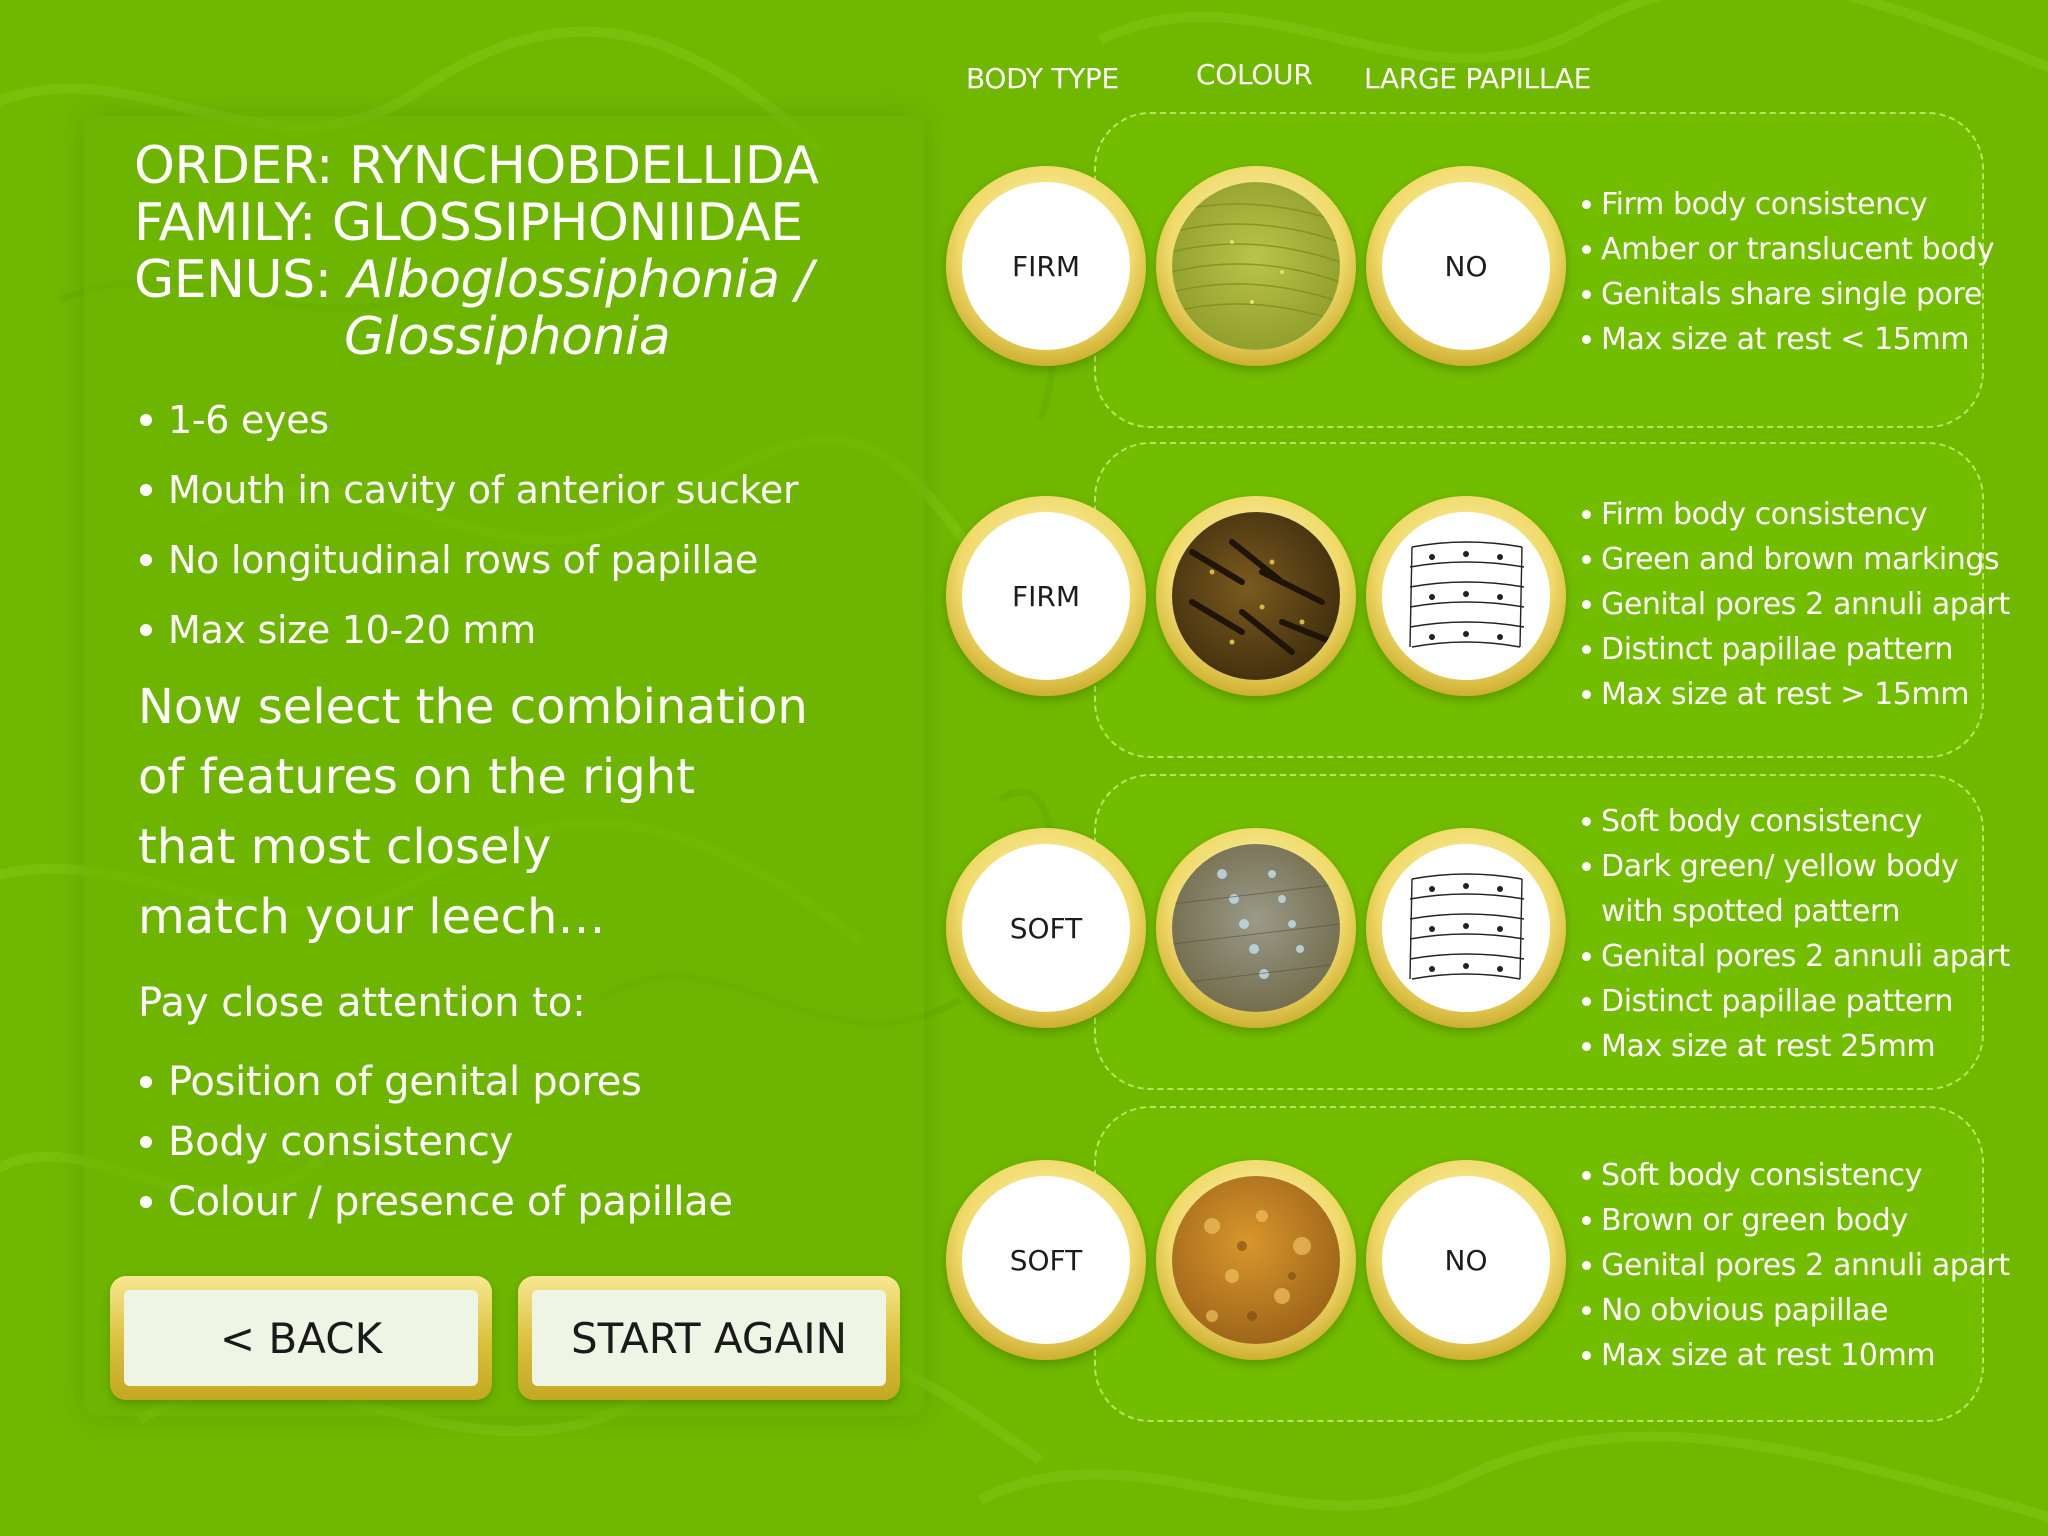 The width and height of the screenshot is (2048, 1536). Describe the element at coordinates (1796, 1355) in the screenshot. I see `list-item: Max size at rest 10mm` at that location.